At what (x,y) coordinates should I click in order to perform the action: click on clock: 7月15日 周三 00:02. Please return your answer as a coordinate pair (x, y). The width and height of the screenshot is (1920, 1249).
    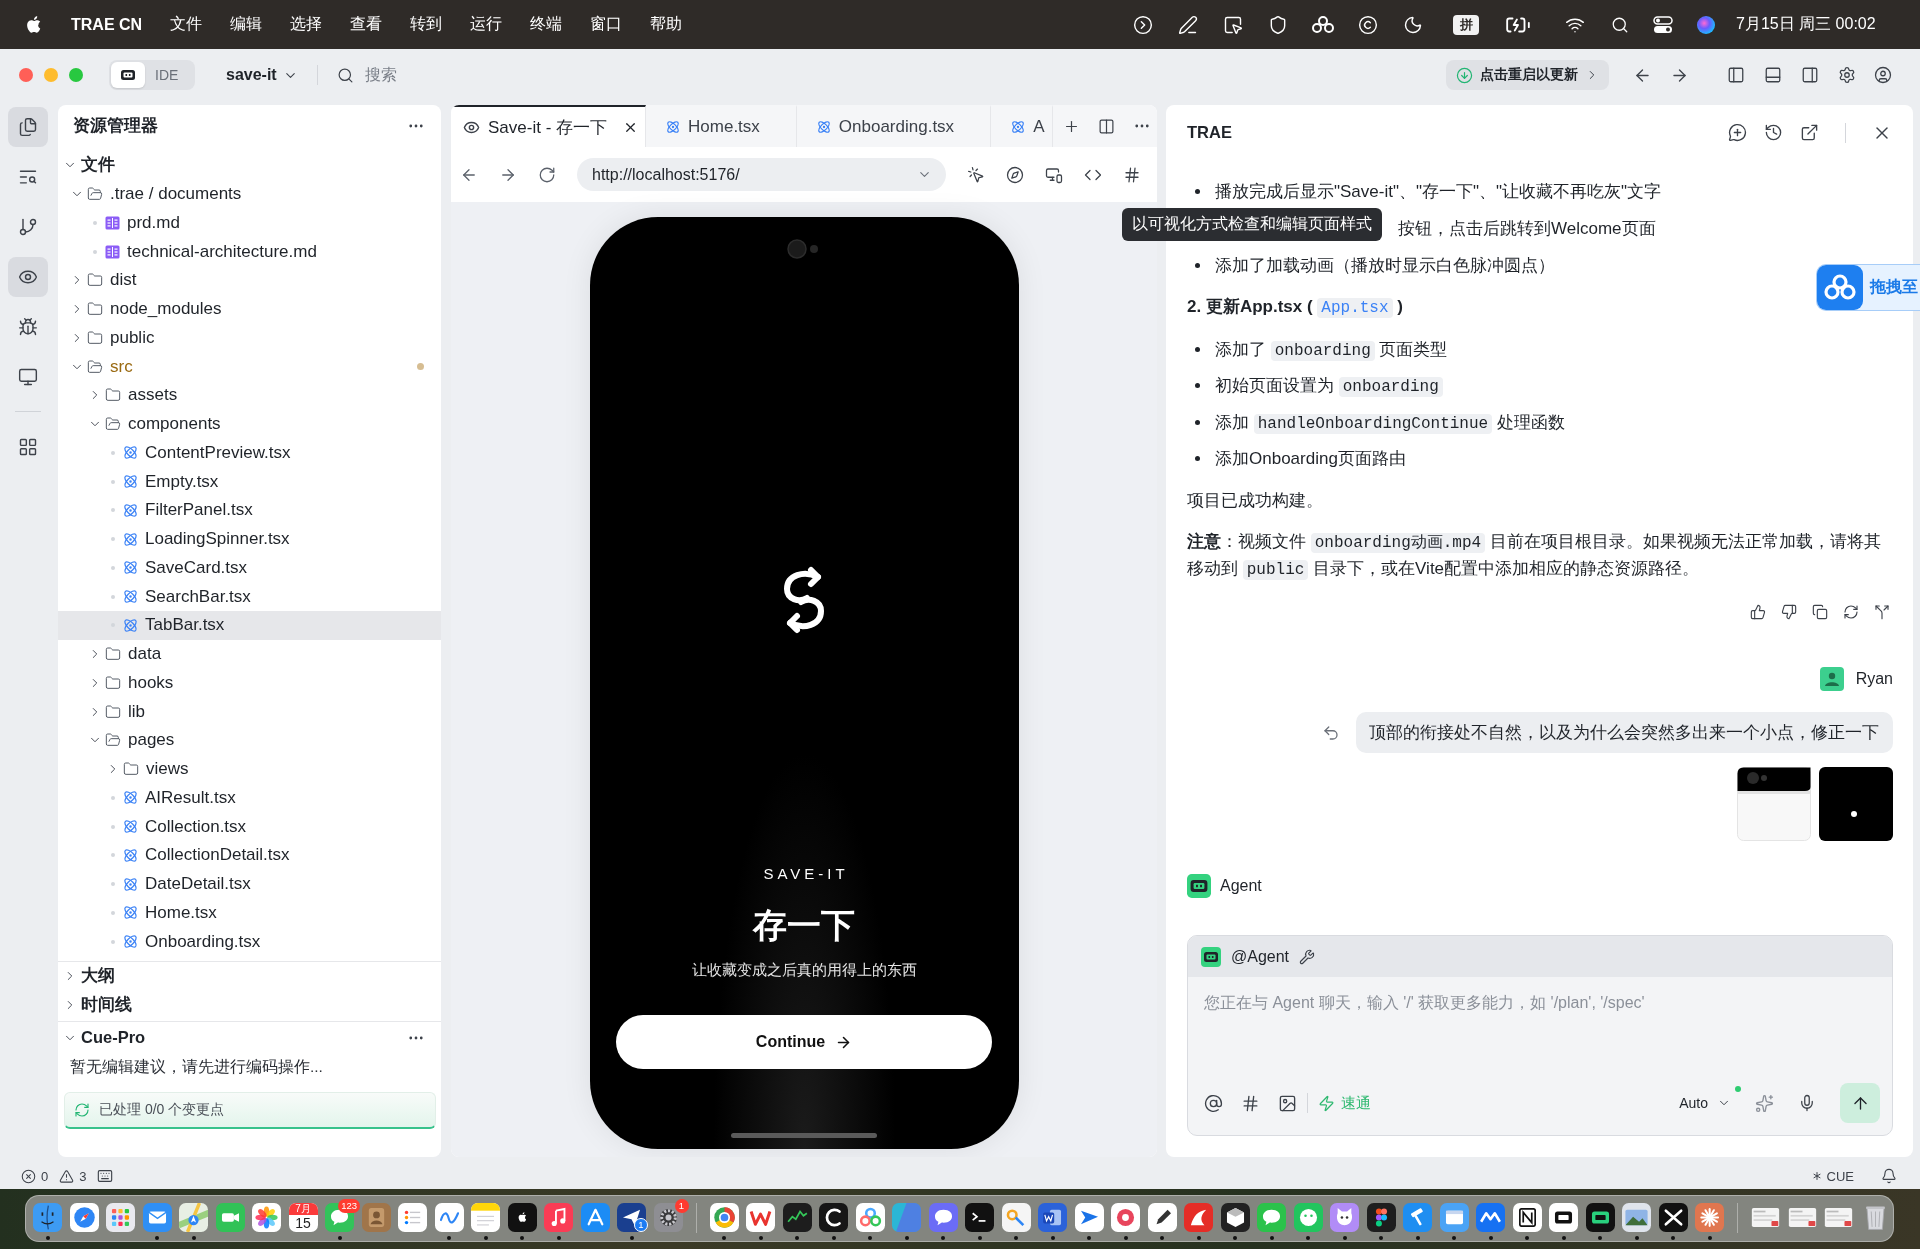
    Looking at the image, I should click on (1817, 24).